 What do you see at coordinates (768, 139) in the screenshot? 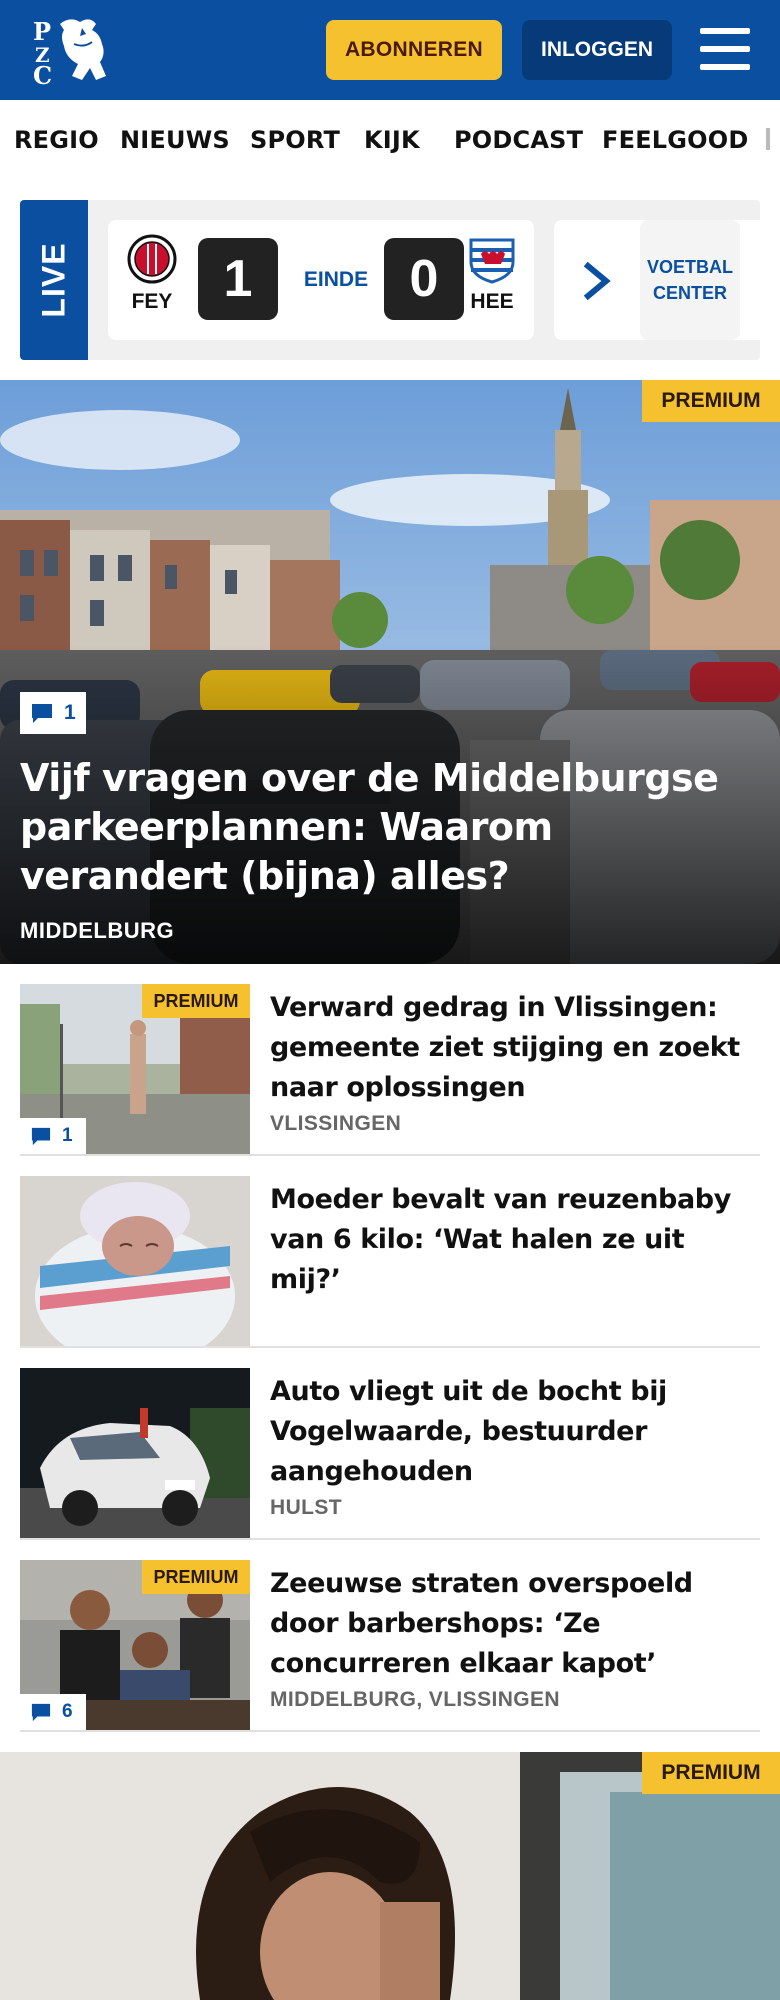
I see `nav-overflow-hint` at bounding box center [768, 139].